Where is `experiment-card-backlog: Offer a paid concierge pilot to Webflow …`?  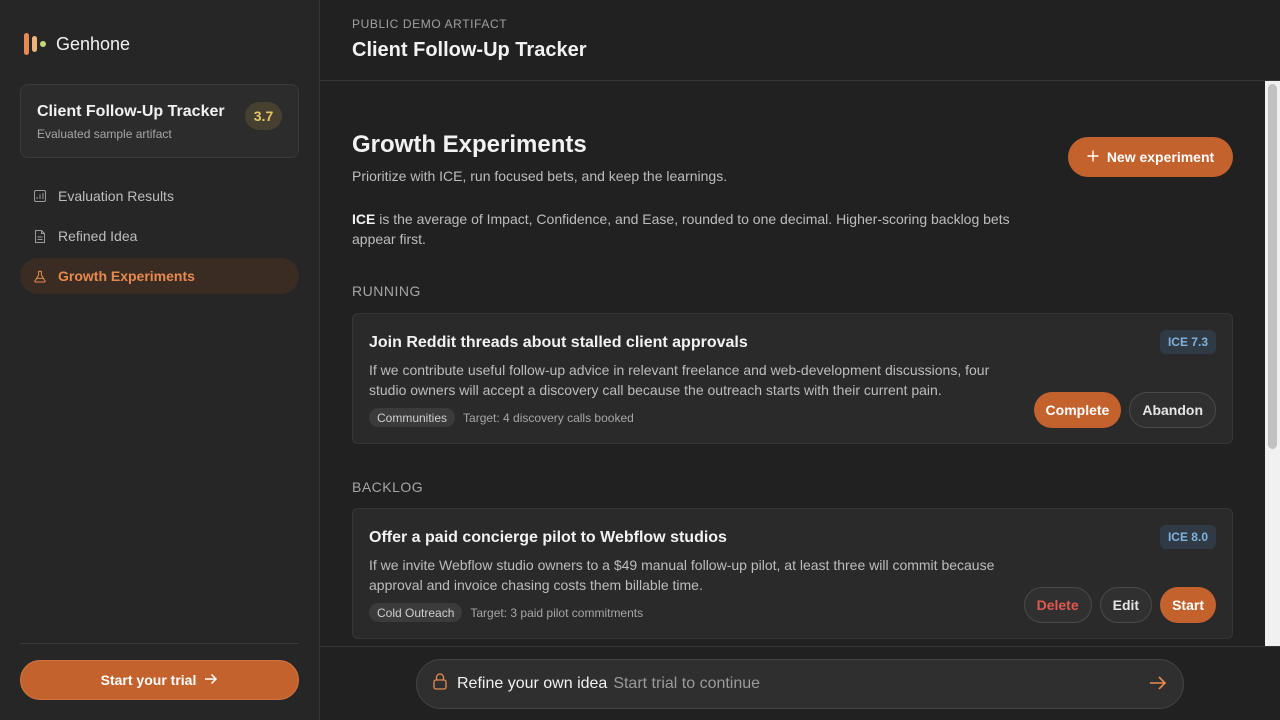
experiment-card-backlog: Offer a paid concierge pilot to Webflow … is located at coordinates (792, 573).